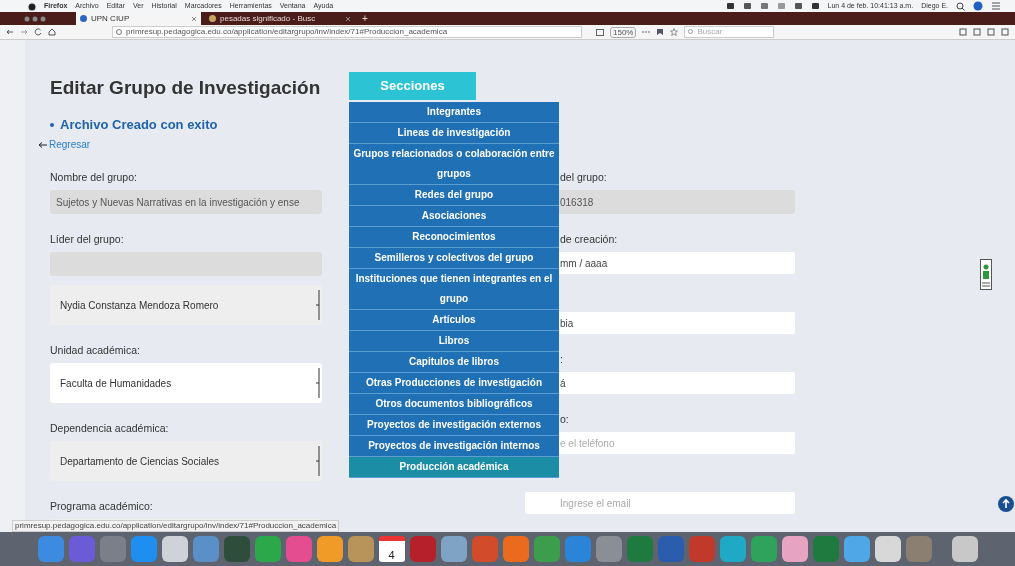 The image size is (1015, 566). I want to click on tab-label: pesadas significado - Busc, so click(268, 18).